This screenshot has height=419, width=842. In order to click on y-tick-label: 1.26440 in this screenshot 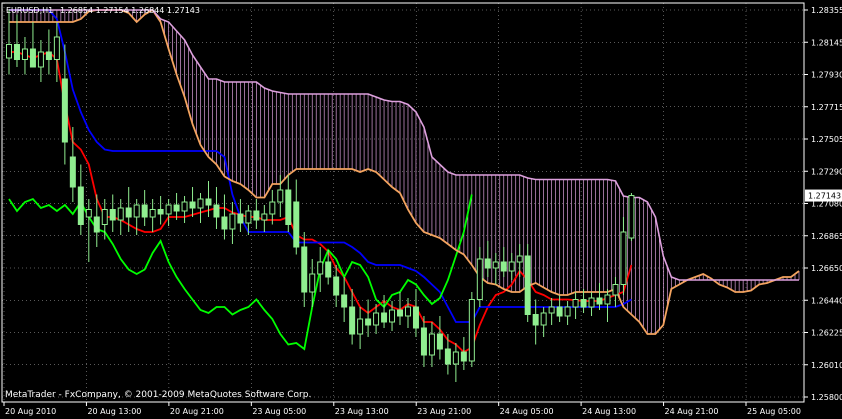, I will do `click(826, 300)`.